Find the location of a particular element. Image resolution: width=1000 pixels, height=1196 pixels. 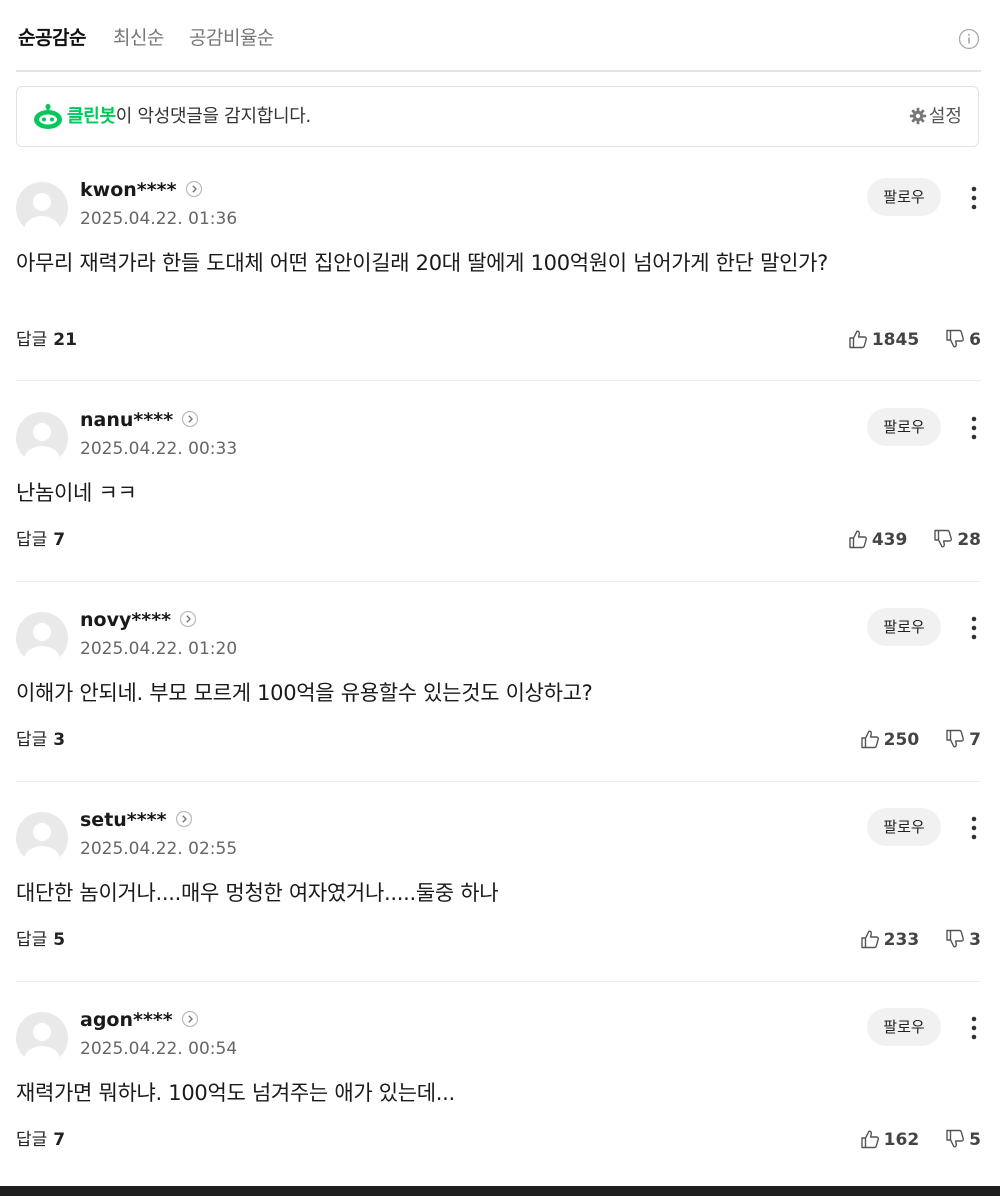

comment-date: 2025.04.22. 01:36 is located at coordinates (159, 219).